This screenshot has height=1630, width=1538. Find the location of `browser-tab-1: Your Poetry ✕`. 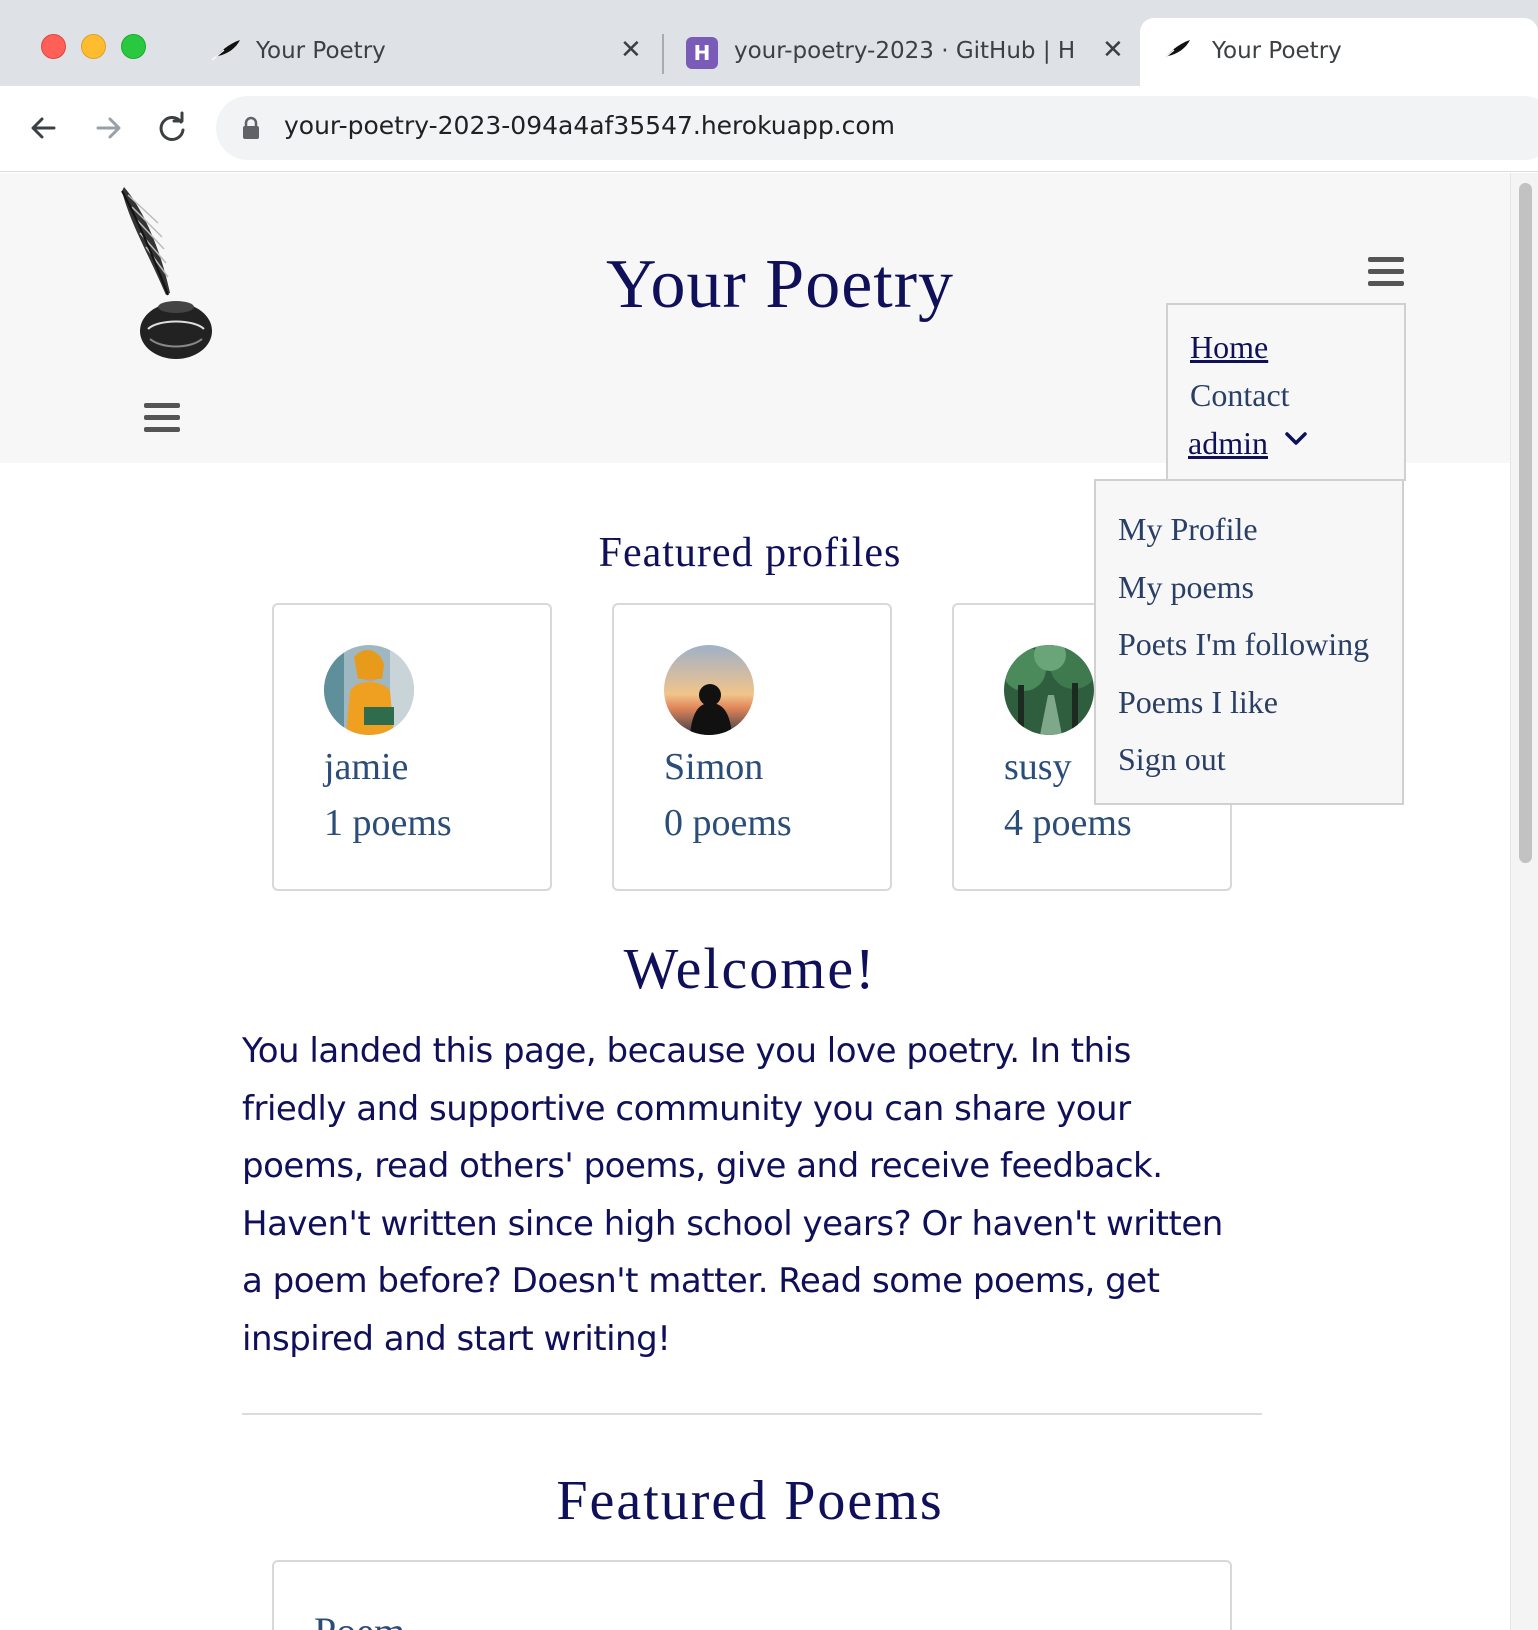

browser-tab-1: Your Poetry ✕ is located at coordinates (425, 52).